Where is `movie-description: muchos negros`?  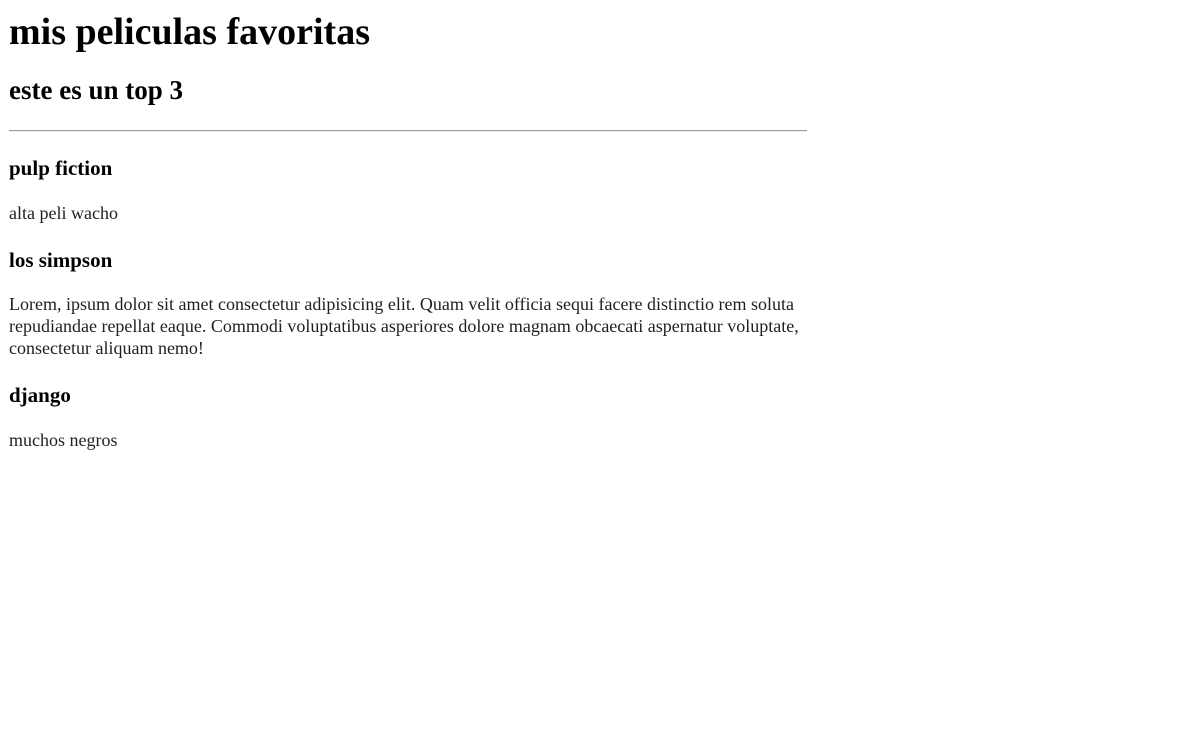 movie-description: muchos negros is located at coordinates (63, 440).